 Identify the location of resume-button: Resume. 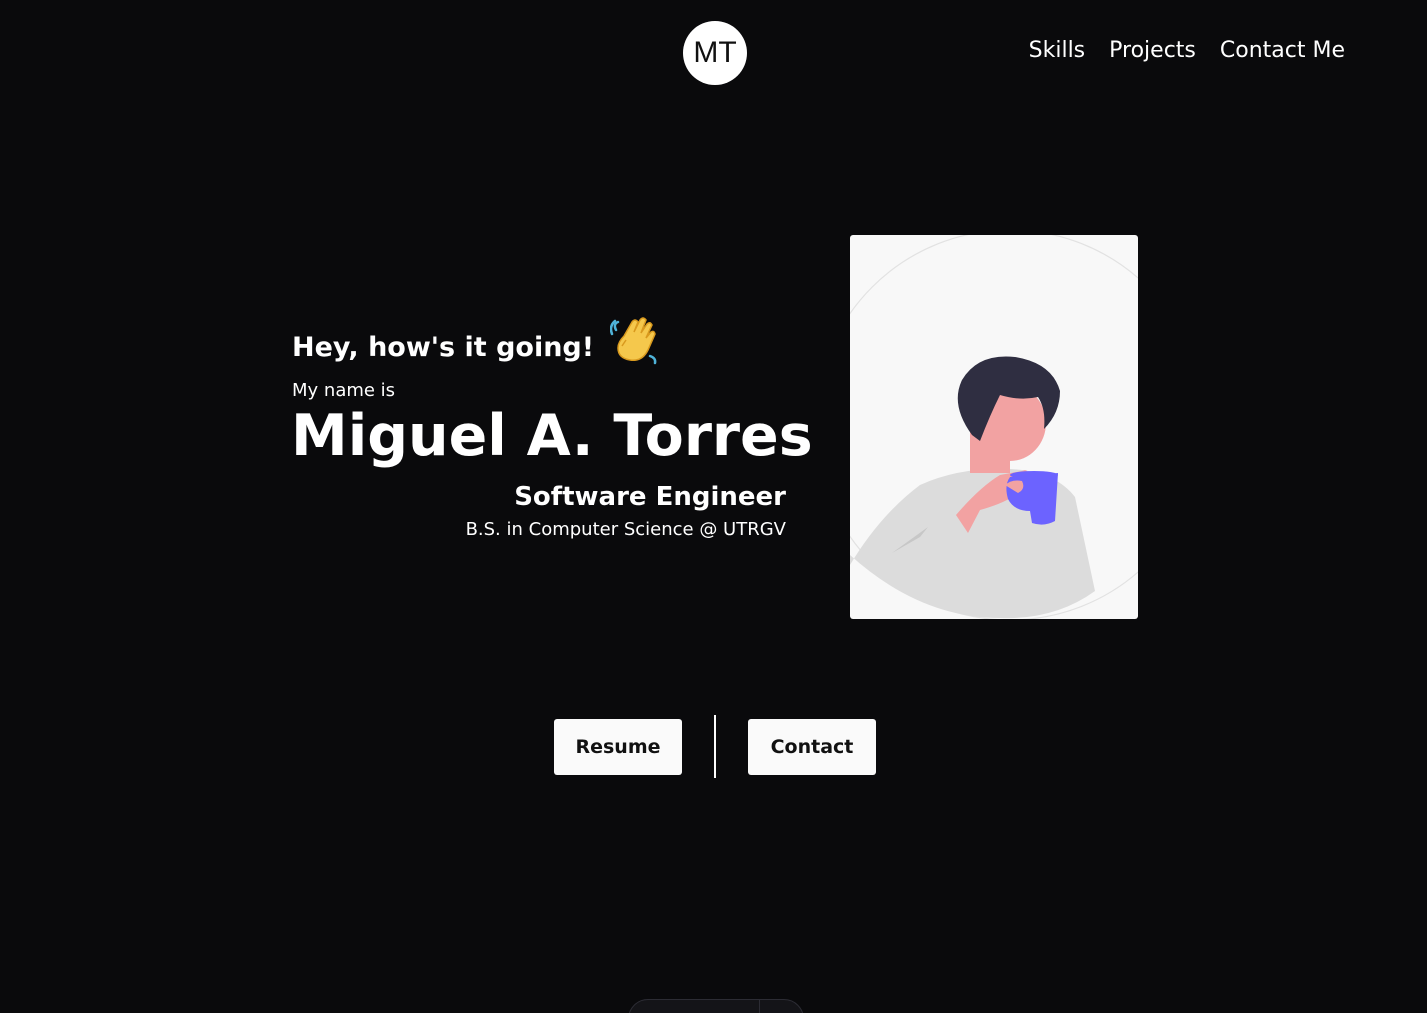
(618, 747).